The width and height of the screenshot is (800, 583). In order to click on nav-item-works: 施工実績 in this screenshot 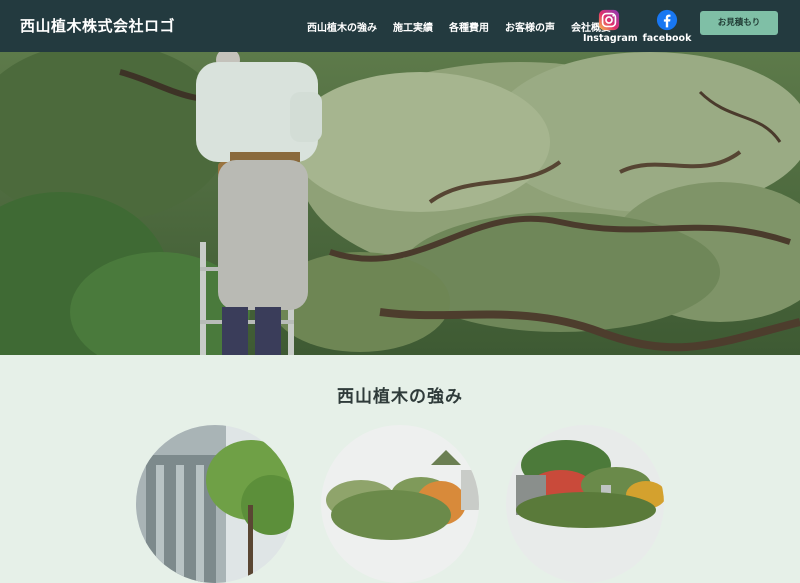, I will do `click(413, 26)`.